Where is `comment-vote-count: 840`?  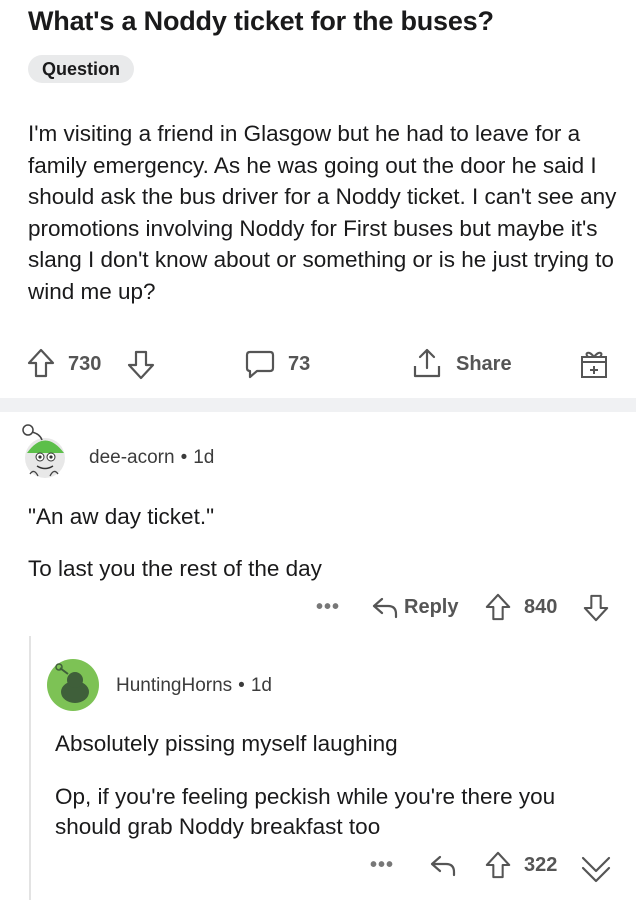 comment-vote-count: 840 is located at coordinates (541, 607).